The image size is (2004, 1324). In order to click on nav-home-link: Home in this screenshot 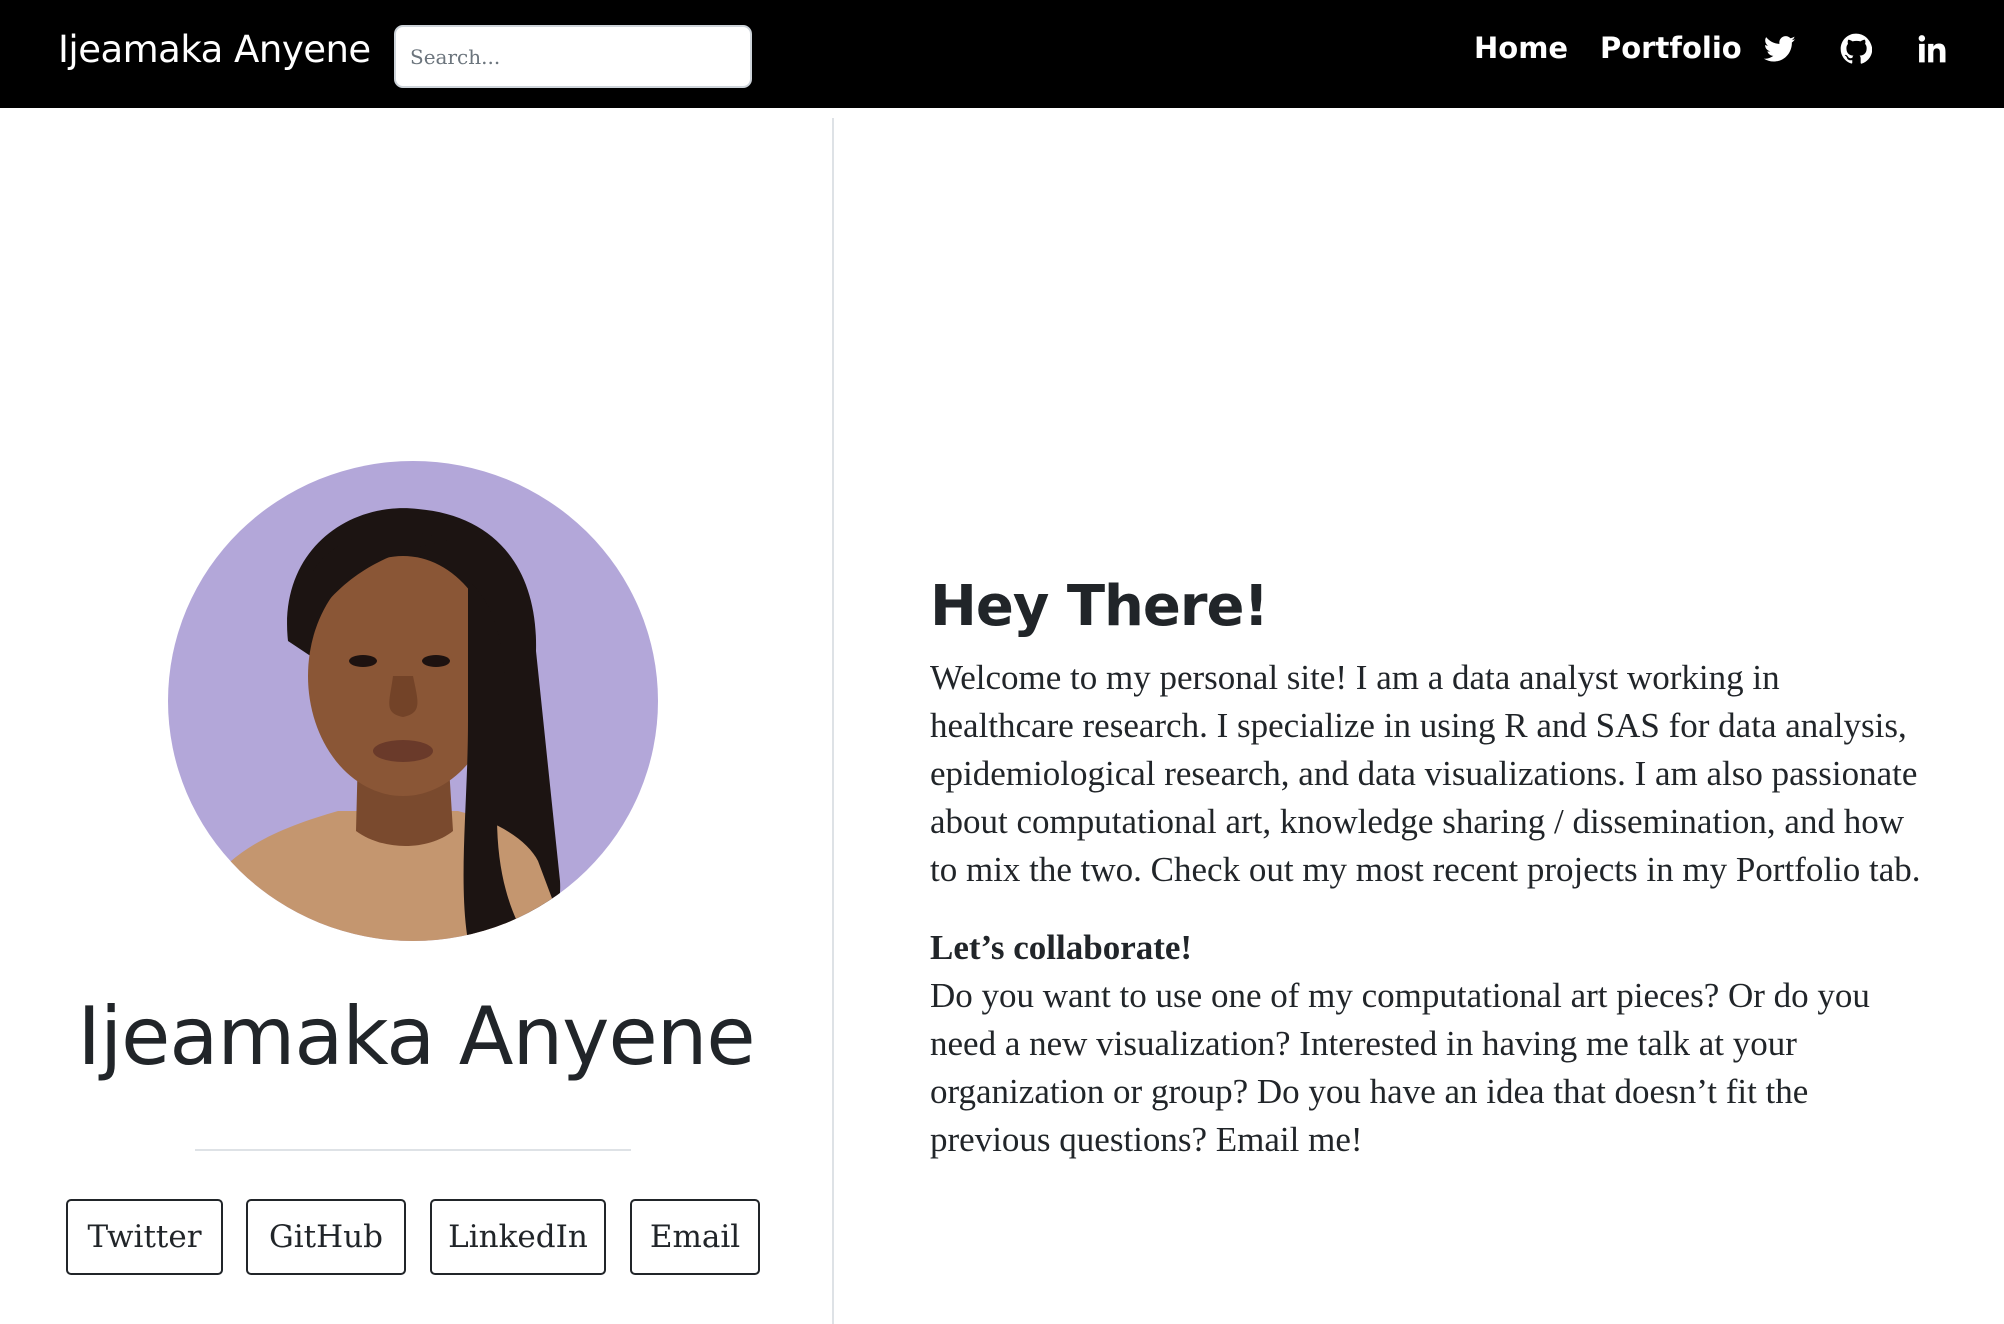, I will do `click(1521, 48)`.